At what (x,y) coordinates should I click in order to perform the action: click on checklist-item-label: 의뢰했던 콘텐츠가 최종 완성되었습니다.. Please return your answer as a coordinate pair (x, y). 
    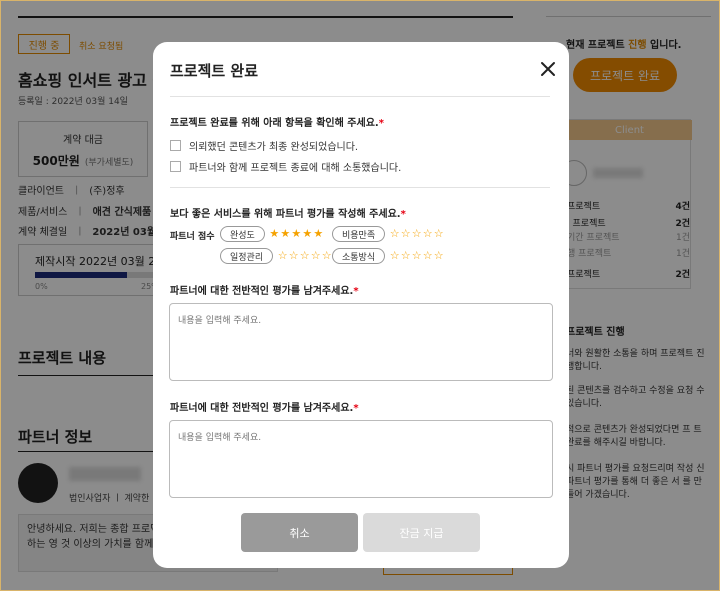
    Looking at the image, I should click on (274, 147).